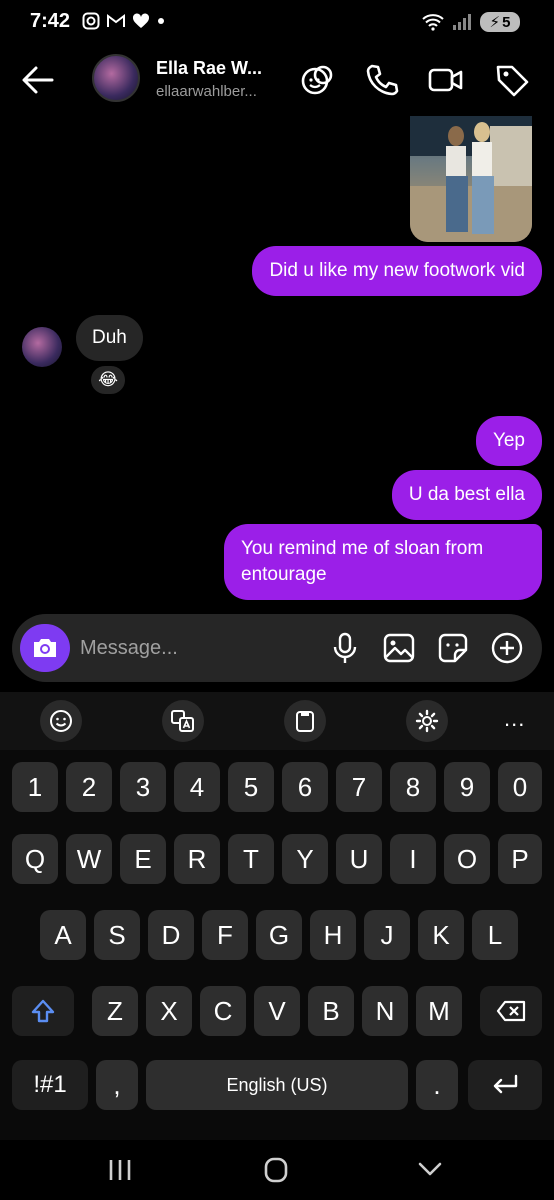  Describe the element at coordinates (495, 935) in the screenshot. I see `key-l: L` at that location.